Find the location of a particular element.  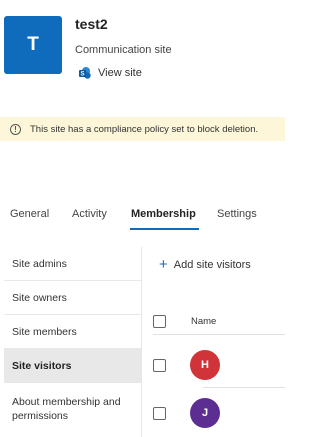

svg-text: S is located at coordinates (82, 75).